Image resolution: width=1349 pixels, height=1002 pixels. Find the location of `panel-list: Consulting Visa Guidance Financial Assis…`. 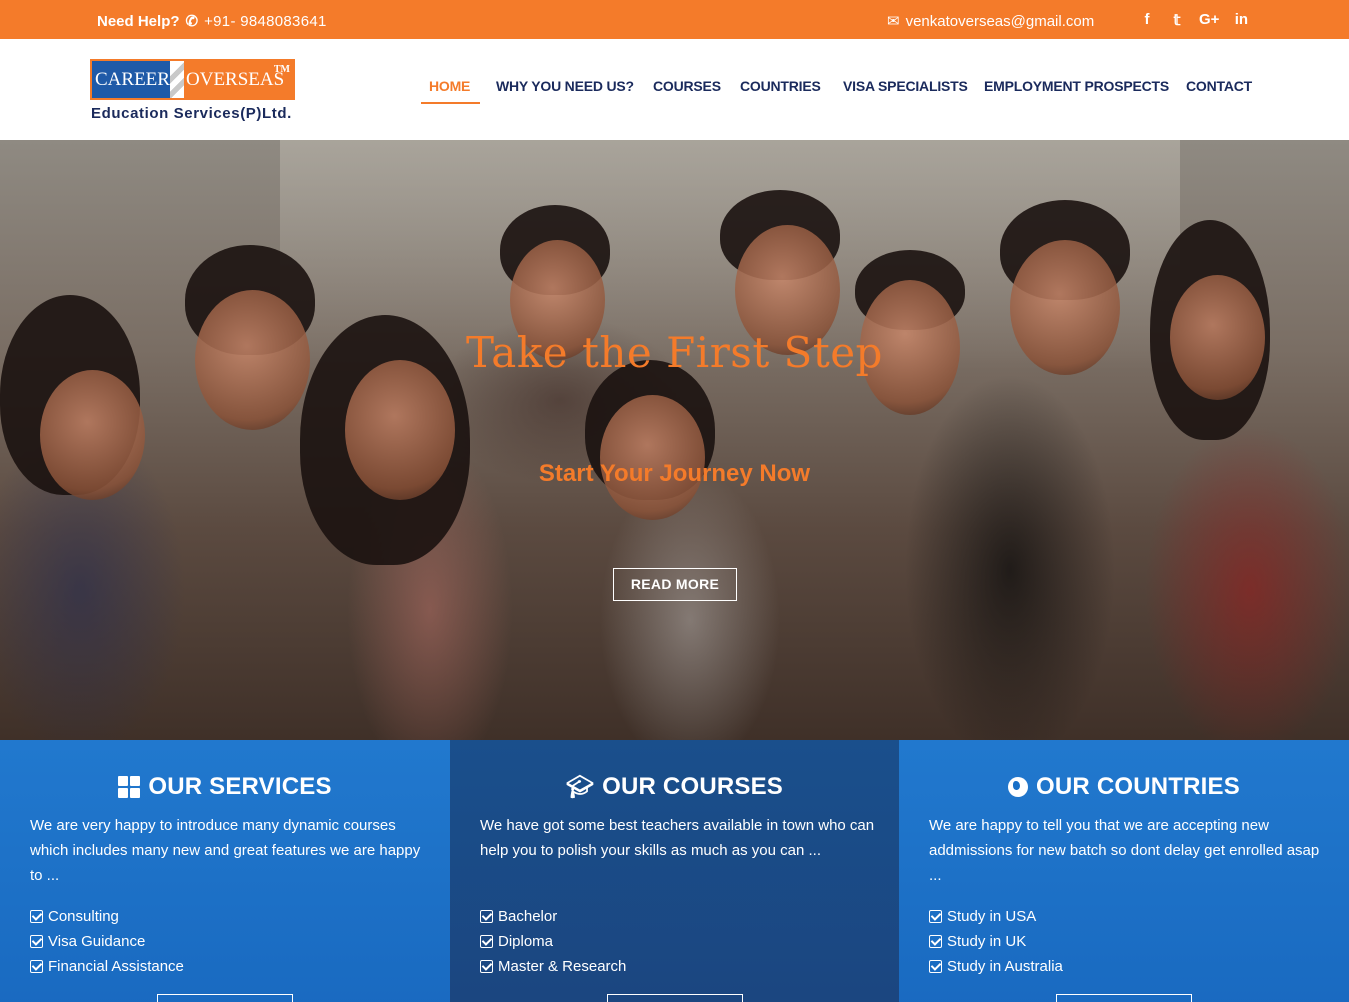

panel-list: Consulting Visa Guidance Financial Assis… is located at coordinates (107, 941).